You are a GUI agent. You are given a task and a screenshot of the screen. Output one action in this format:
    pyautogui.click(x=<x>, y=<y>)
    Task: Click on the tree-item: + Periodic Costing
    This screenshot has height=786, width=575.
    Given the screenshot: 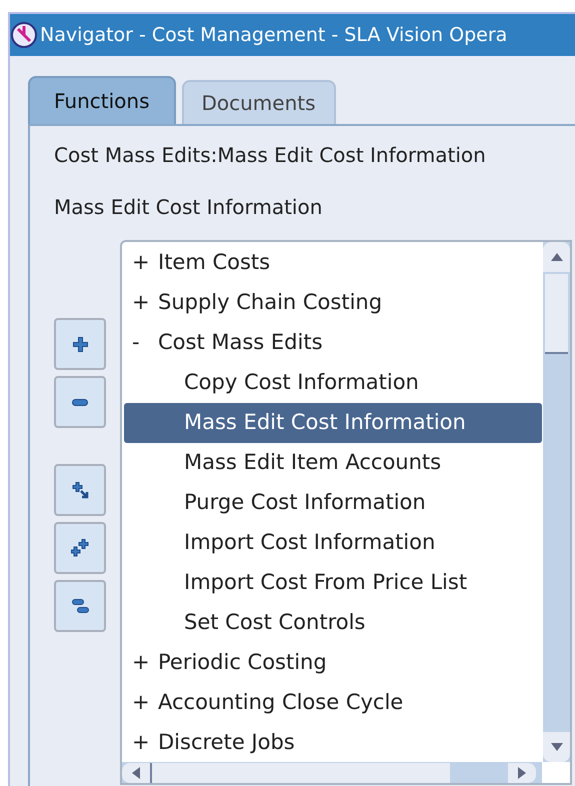 What is the action you would take?
    pyautogui.click(x=333, y=663)
    